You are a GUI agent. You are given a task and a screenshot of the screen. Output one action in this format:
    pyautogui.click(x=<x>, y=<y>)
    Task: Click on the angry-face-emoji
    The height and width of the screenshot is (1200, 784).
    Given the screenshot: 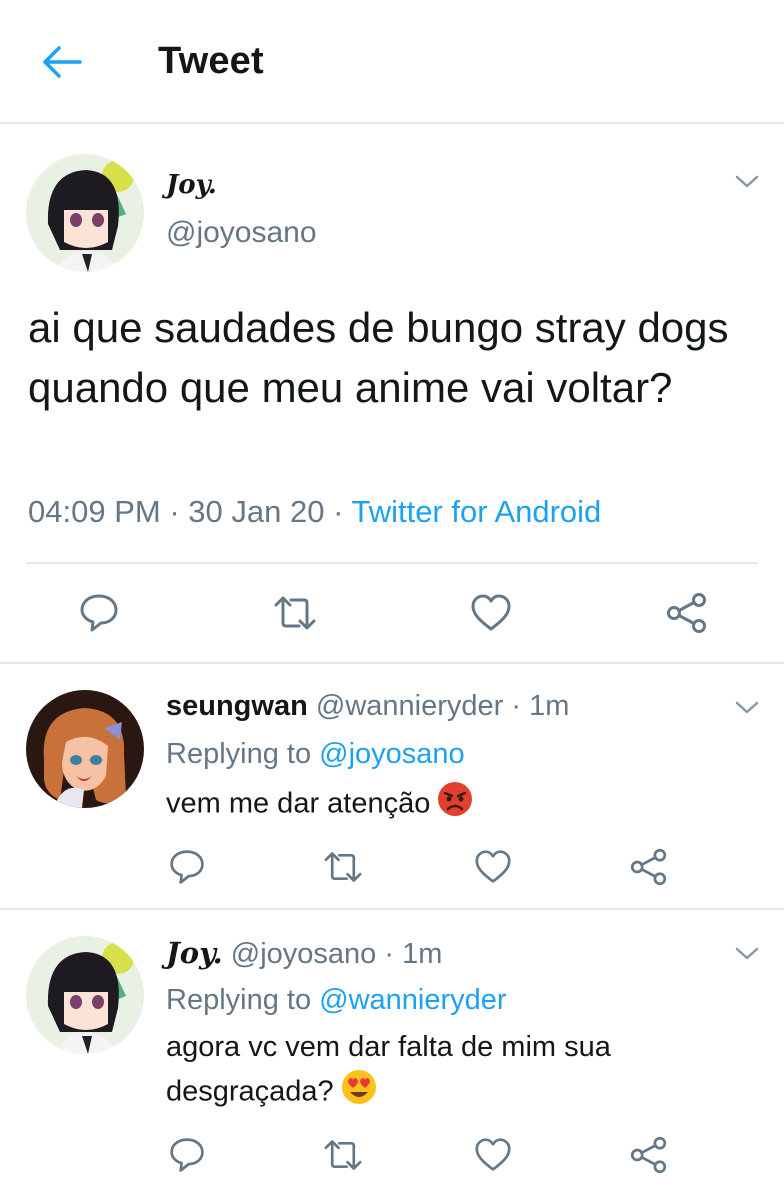 What is the action you would take?
    pyautogui.click(x=455, y=805)
    